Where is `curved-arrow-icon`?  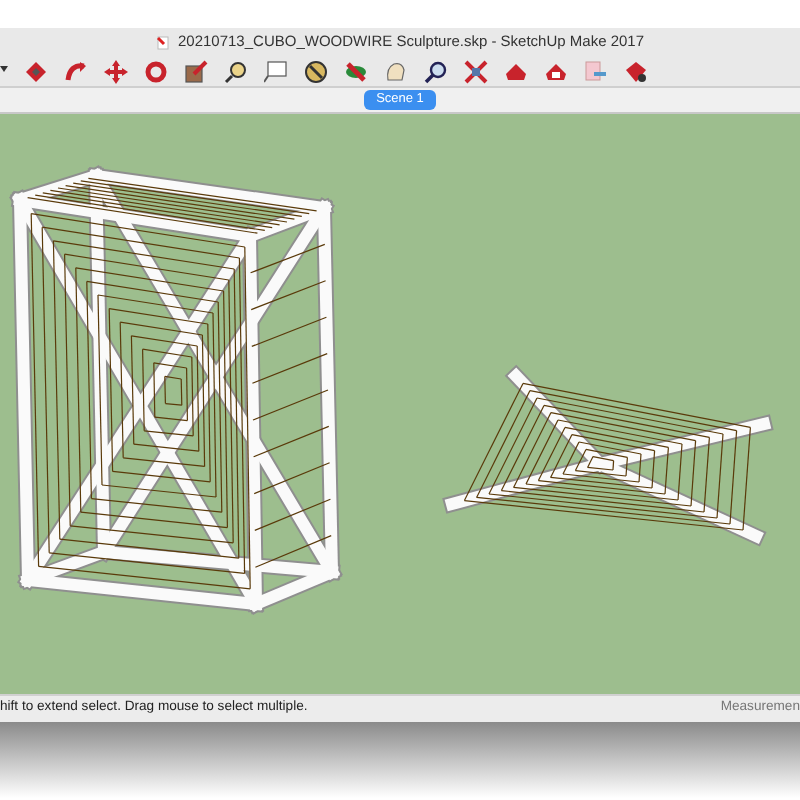 curved-arrow-icon is located at coordinates (76, 71).